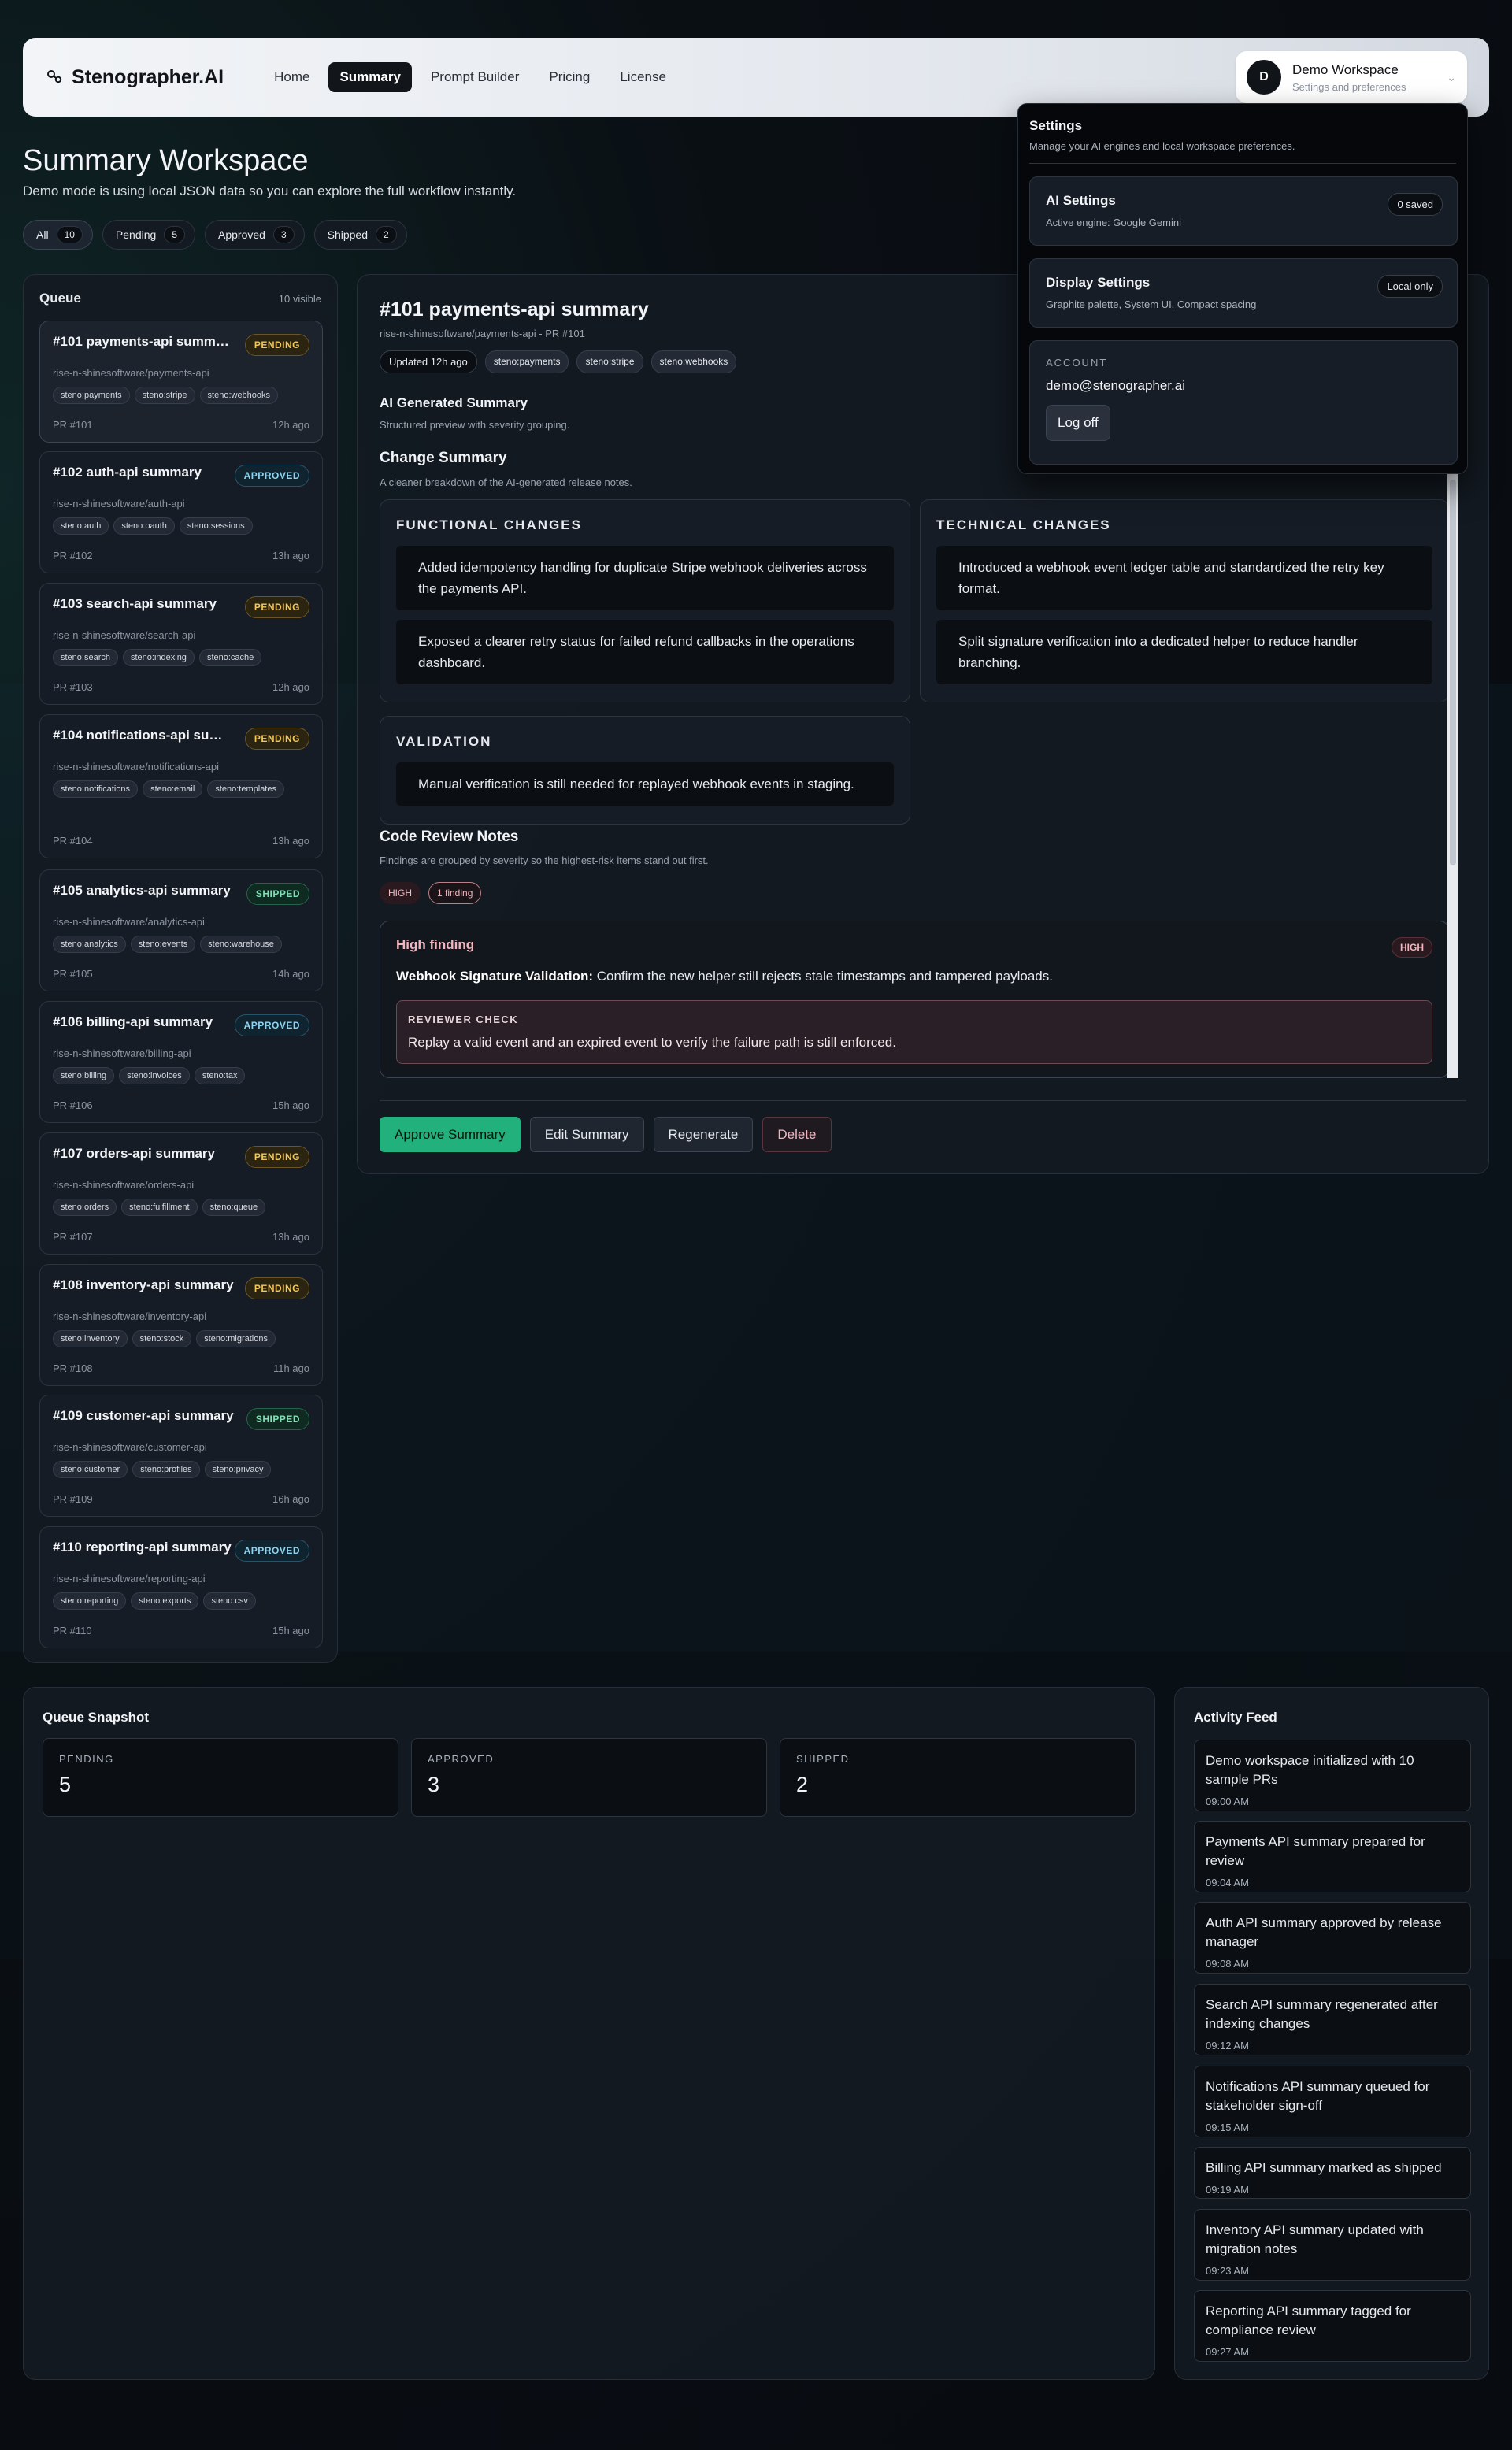  Describe the element at coordinates (489, 524) in the screenshot. I see `functional-changes-title: FUNCTIONAL CHANGES` at that location.